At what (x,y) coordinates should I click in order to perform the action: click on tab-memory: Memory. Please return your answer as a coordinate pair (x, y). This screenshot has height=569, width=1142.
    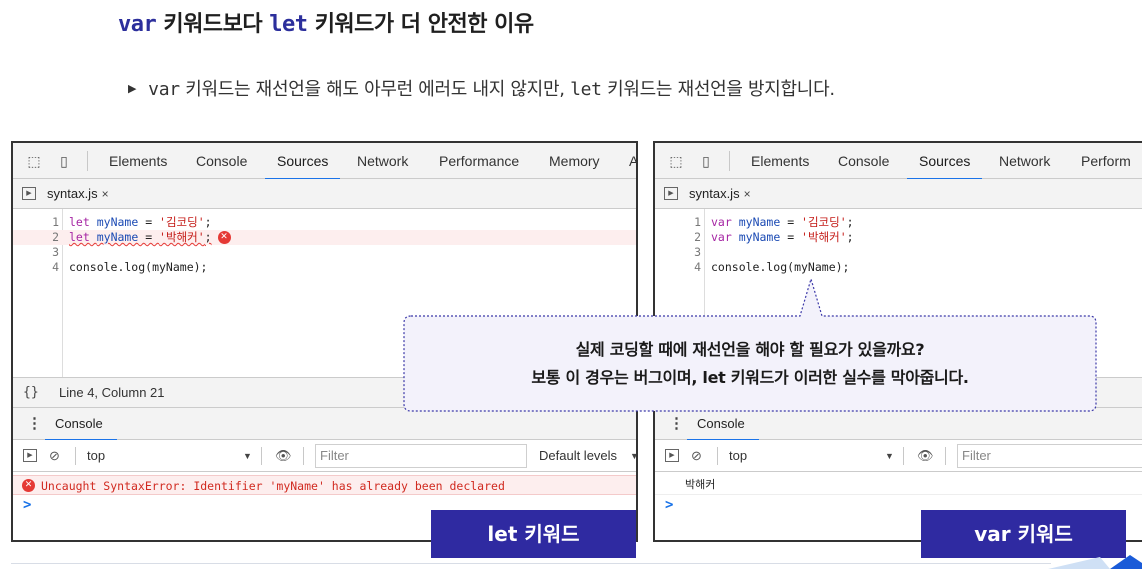
    Looking at the image, I should click on (574, 161).